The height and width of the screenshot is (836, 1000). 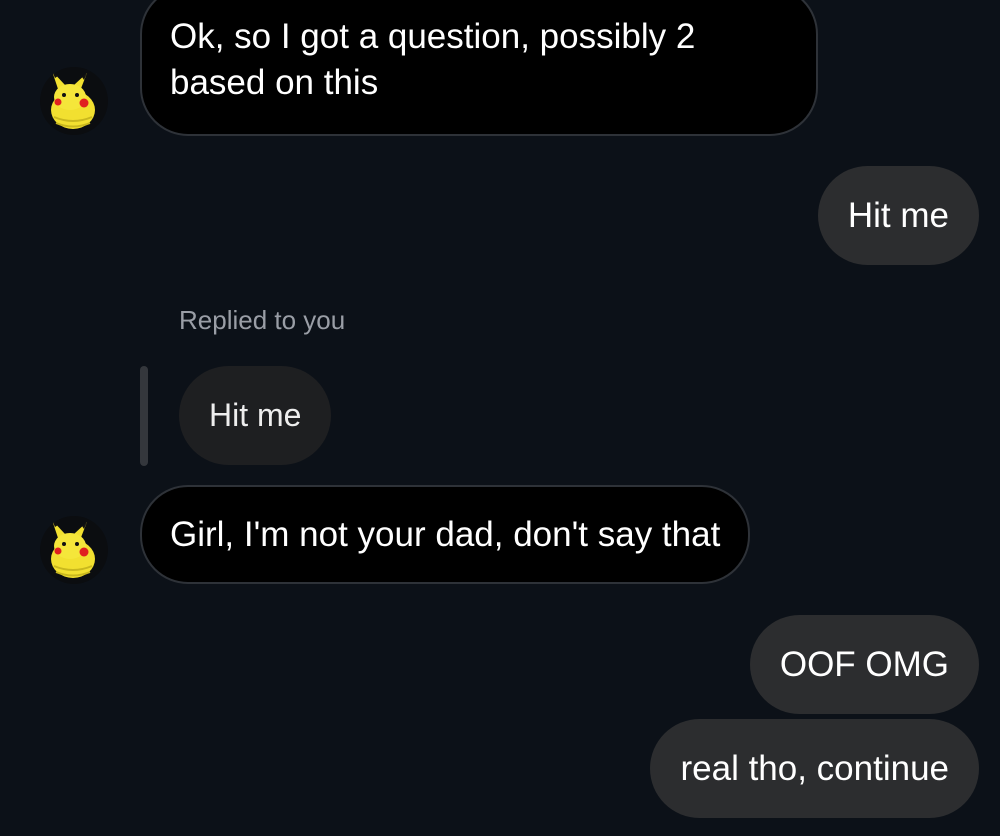 I want to click on incoming-message: Girl, I'm not your dad, don't say that, so click(x=445, y=534).